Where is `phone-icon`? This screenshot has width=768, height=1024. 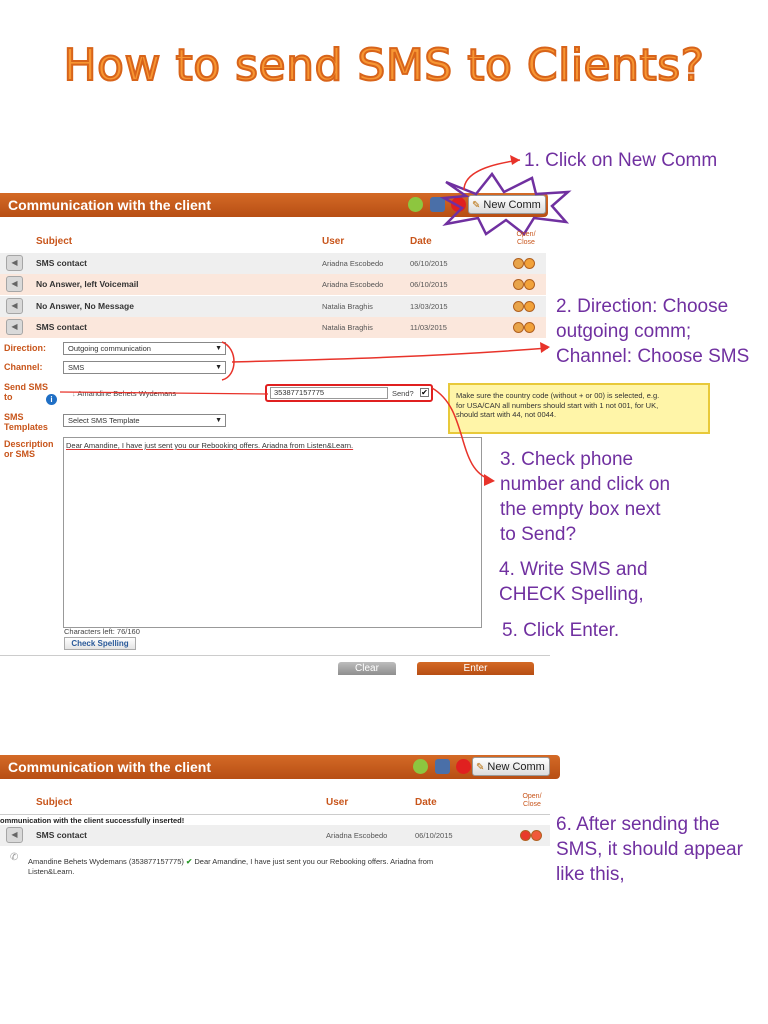 phone-icon is located at coordinates (463, 766).